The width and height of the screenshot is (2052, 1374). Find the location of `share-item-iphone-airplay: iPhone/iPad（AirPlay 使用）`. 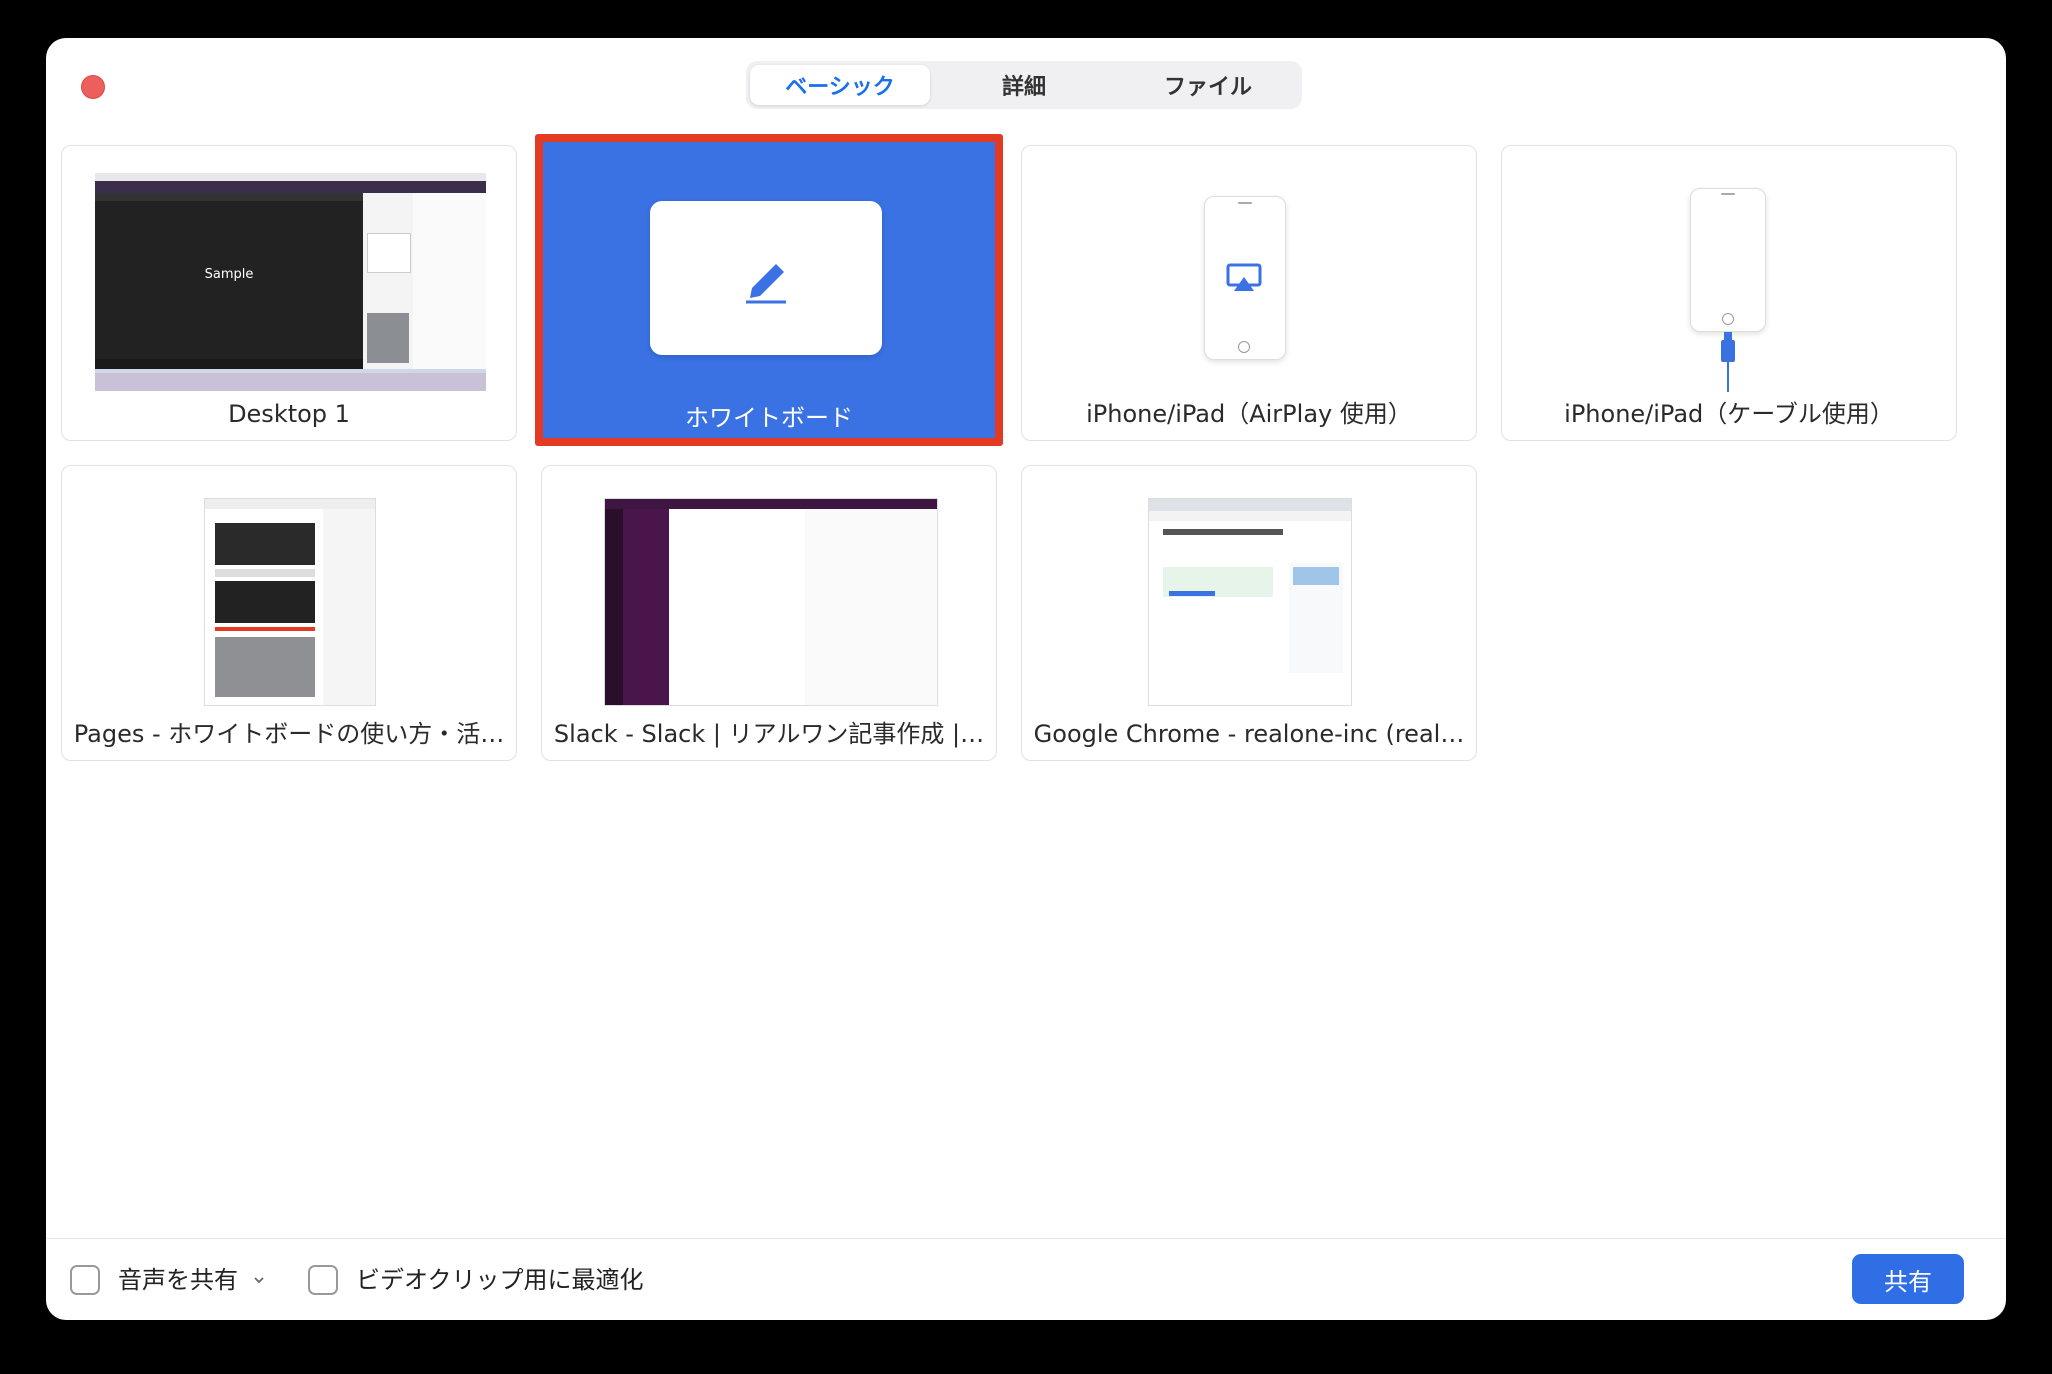

share-item-iphone-airplay: iPhone/iPad（AirPlay 使用） is located at coordinates (1249, 293).